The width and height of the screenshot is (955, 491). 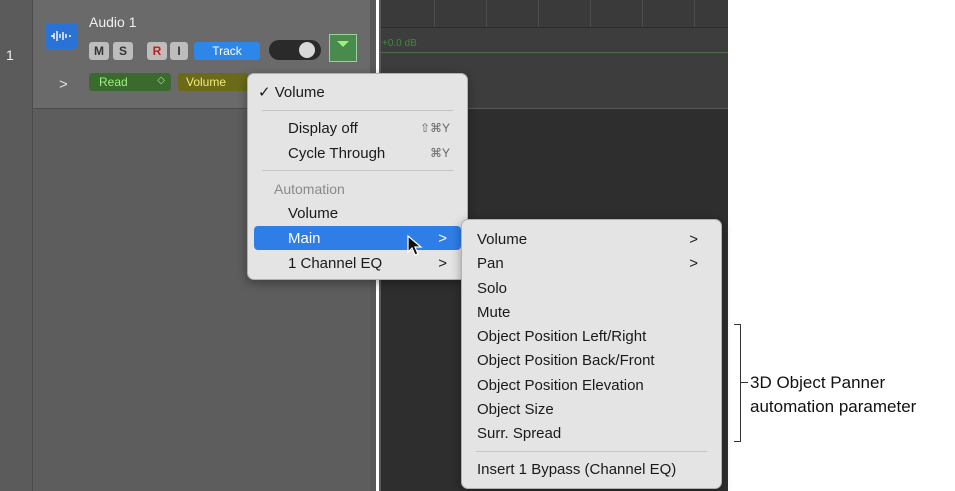 What do you see at coordinates (295, 50) in the screenshot?
I see `track-on-off-toggle` at bounding box center [295, 50].